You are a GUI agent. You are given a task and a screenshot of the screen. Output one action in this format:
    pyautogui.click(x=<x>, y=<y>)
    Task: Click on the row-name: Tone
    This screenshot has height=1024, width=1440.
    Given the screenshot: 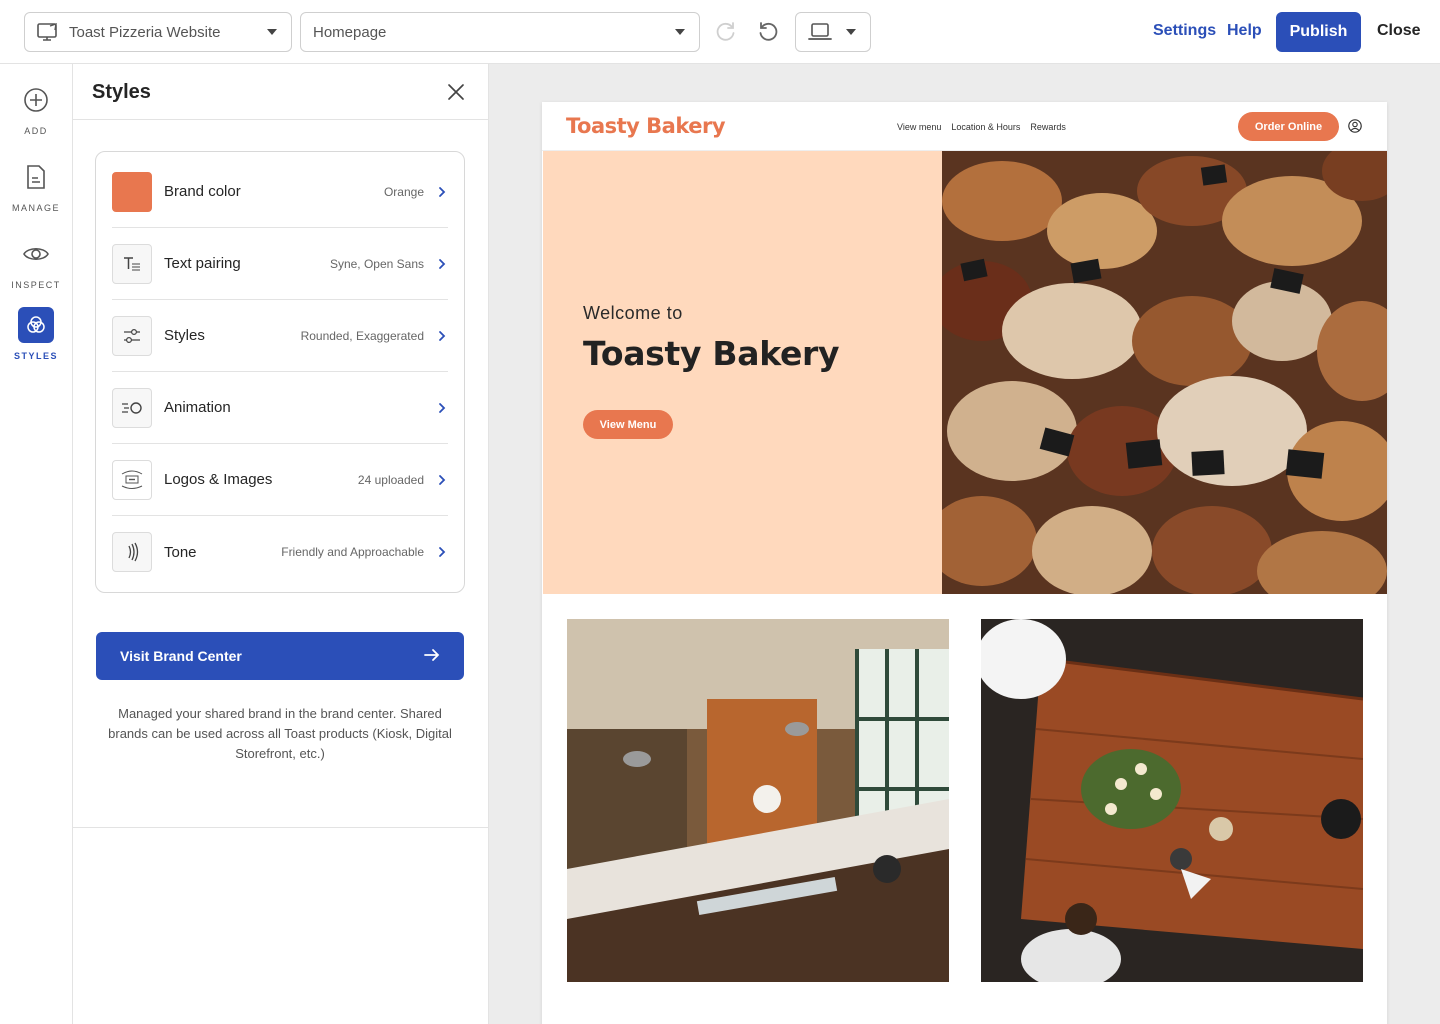 What is the action you would take?
    pyautogui.click(x=180, y=552)
    